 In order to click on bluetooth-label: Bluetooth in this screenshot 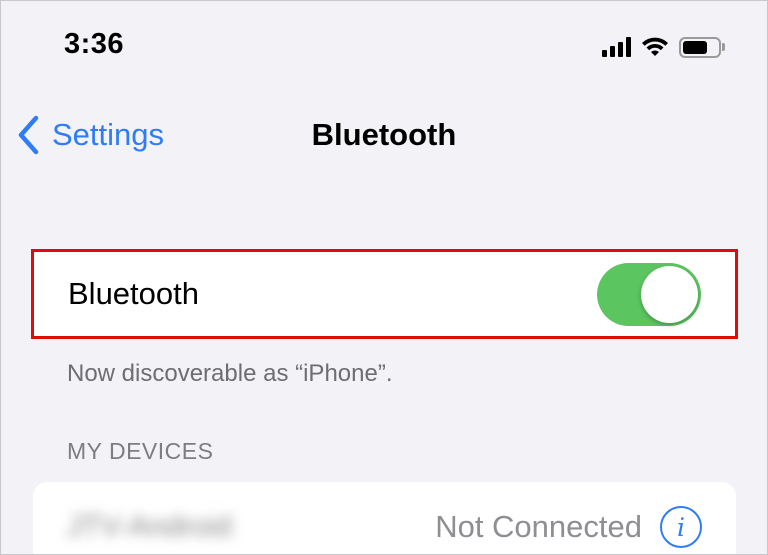, I will do `click(133, 293)`.